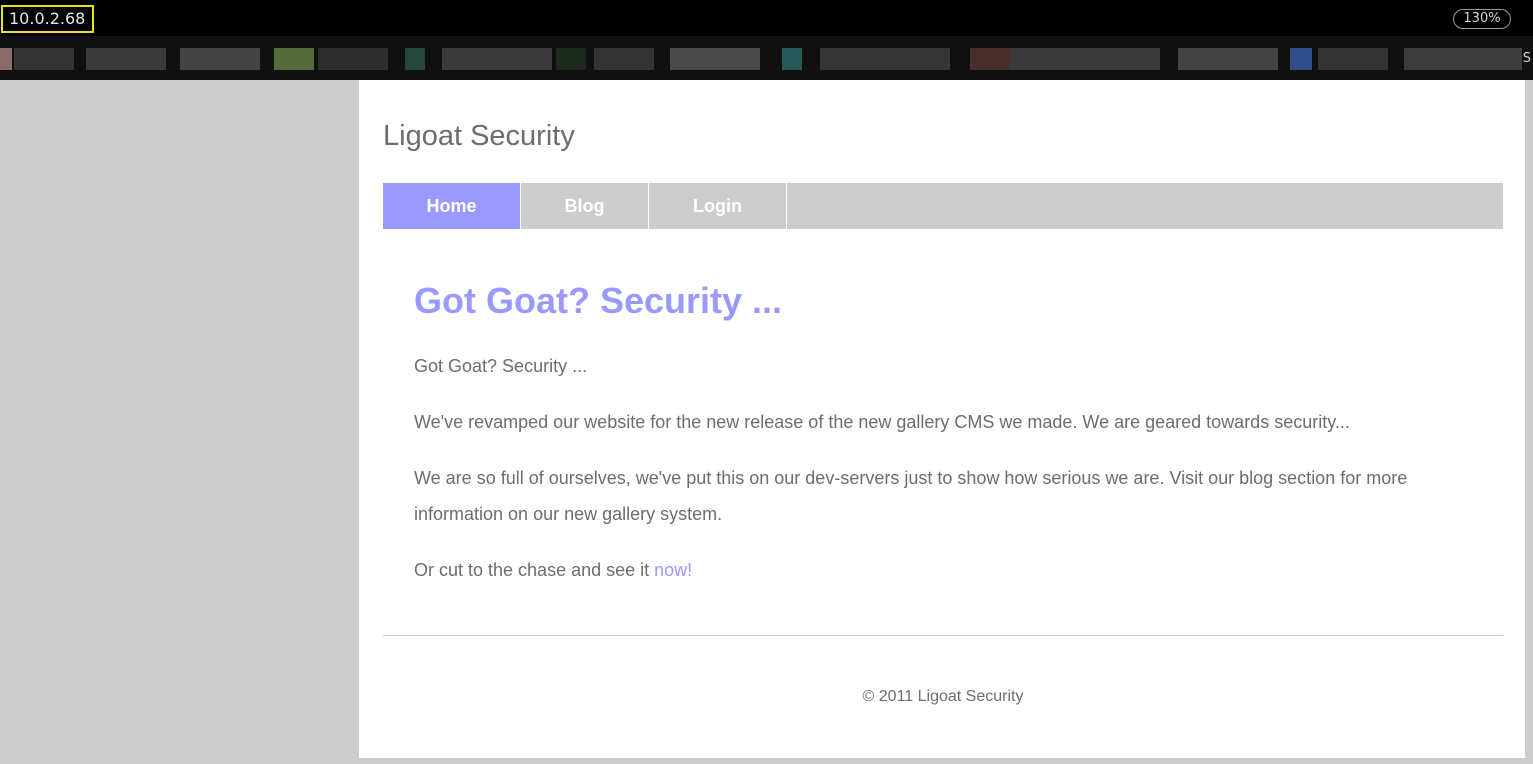 The image size is (1533, 764). I want to click on browser-toolbar: 10.0.2.68 130%, so click(766, 18).